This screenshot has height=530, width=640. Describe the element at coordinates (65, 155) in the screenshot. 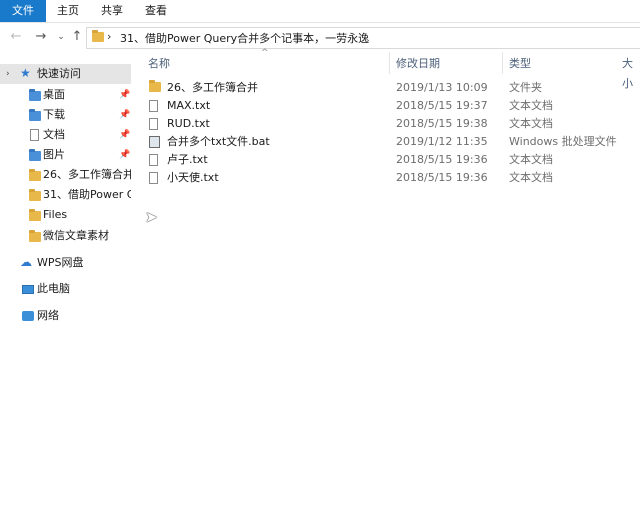

I see `sidebar-item-pictures: 图片 📌` at that location.